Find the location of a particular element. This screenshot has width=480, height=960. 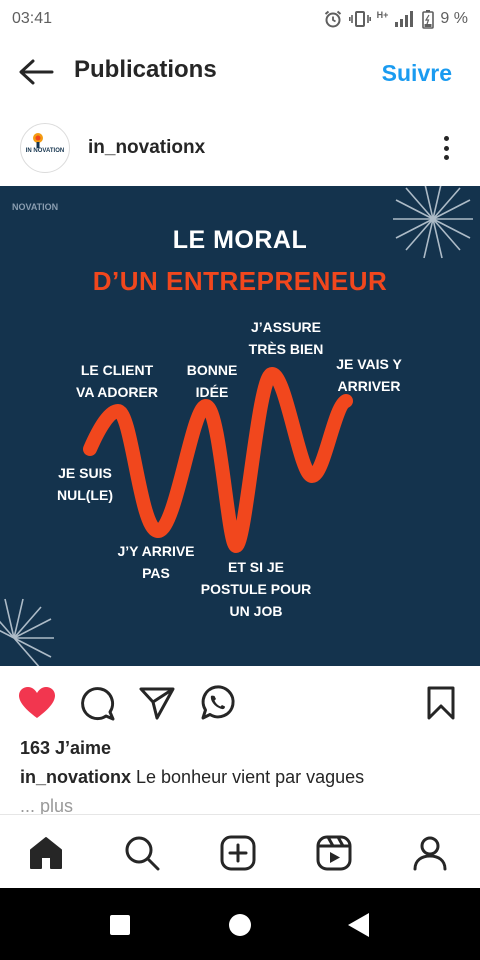

comment-icon is located at coordinates (98, 704).